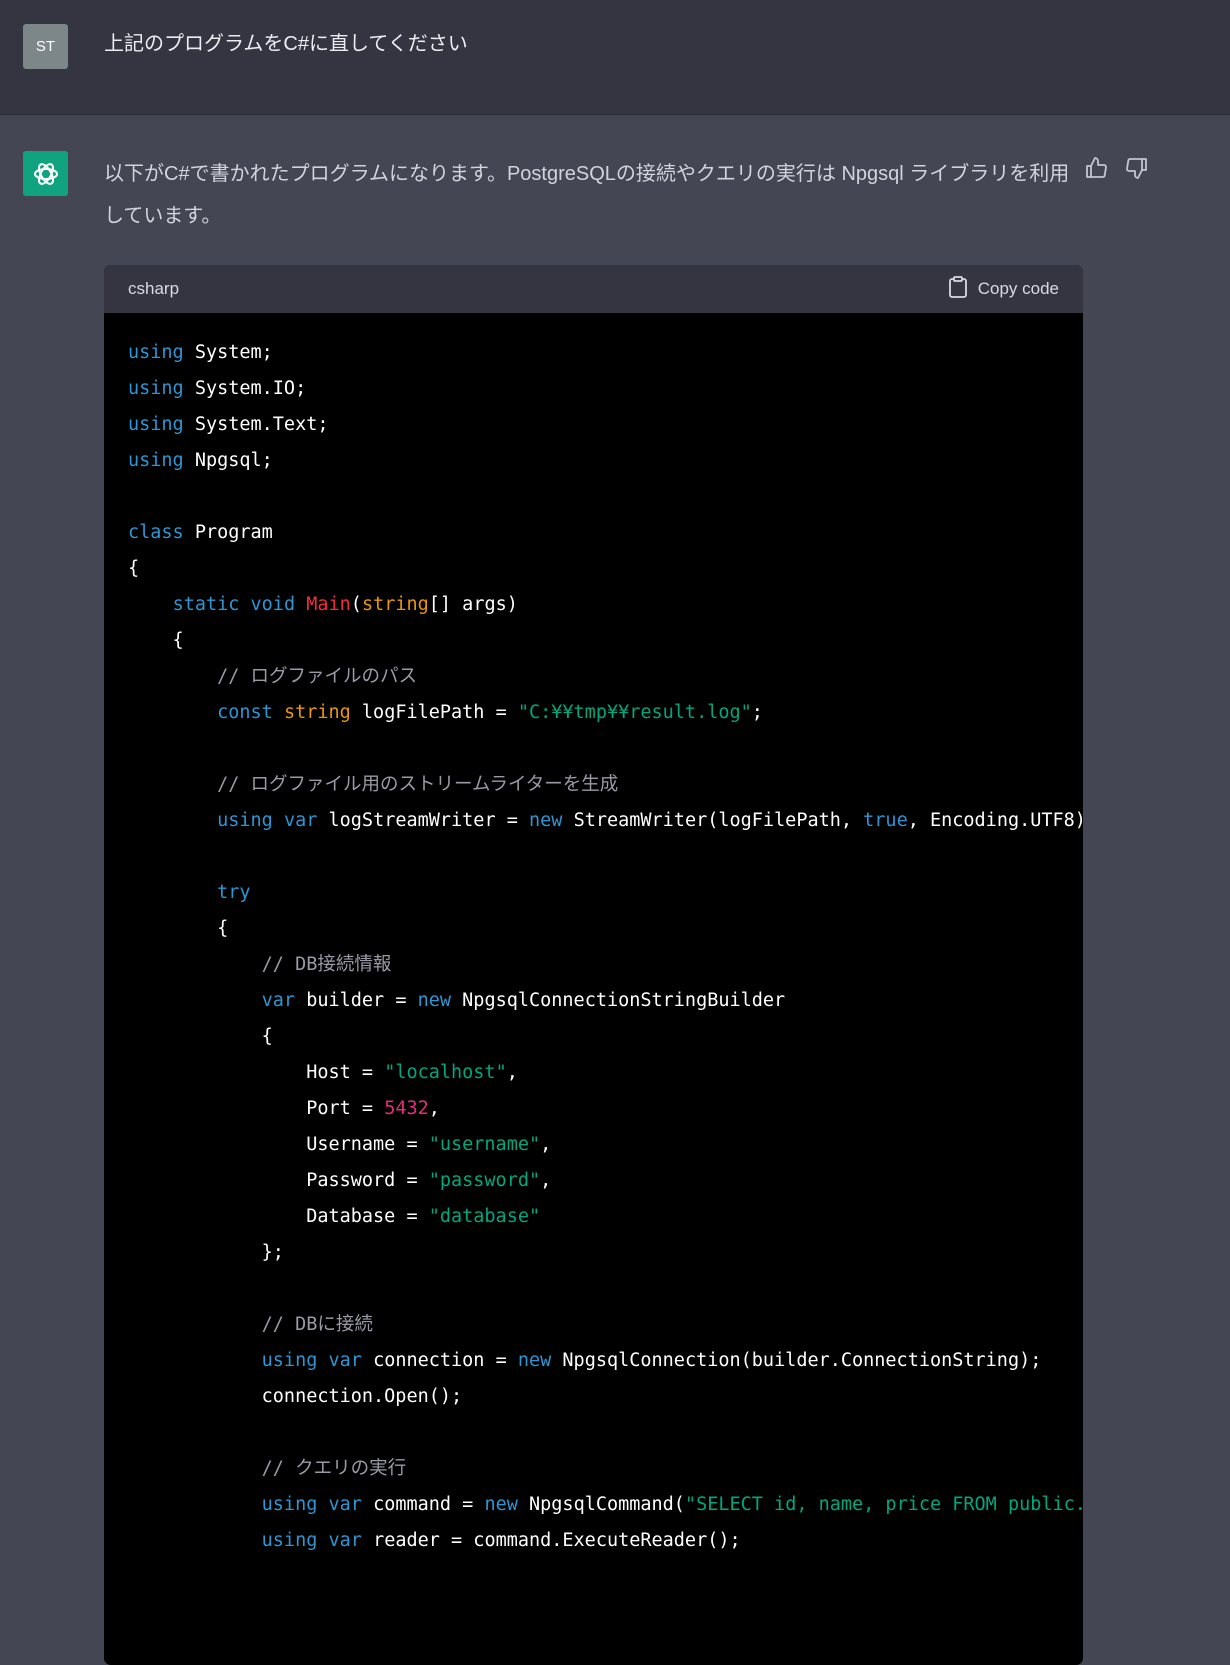 This screenshot has height=1665, width=1230. What do you see at coordinates (605, 1181) in the screenshot?
I see `code-line: Password = "password",` at bounding box center [605, 1181].